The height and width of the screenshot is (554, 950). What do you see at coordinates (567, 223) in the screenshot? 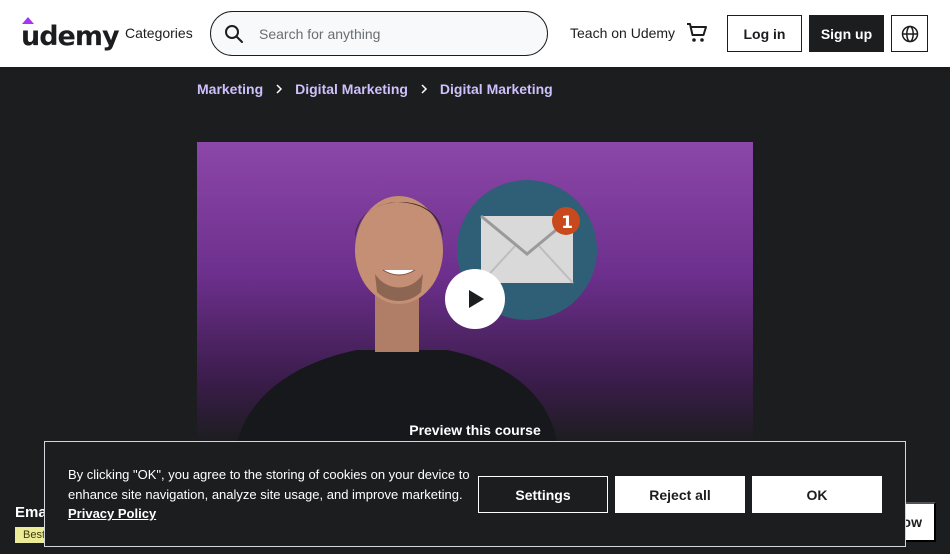
I see `notification-count: 1` at bounding box center [567, 223].